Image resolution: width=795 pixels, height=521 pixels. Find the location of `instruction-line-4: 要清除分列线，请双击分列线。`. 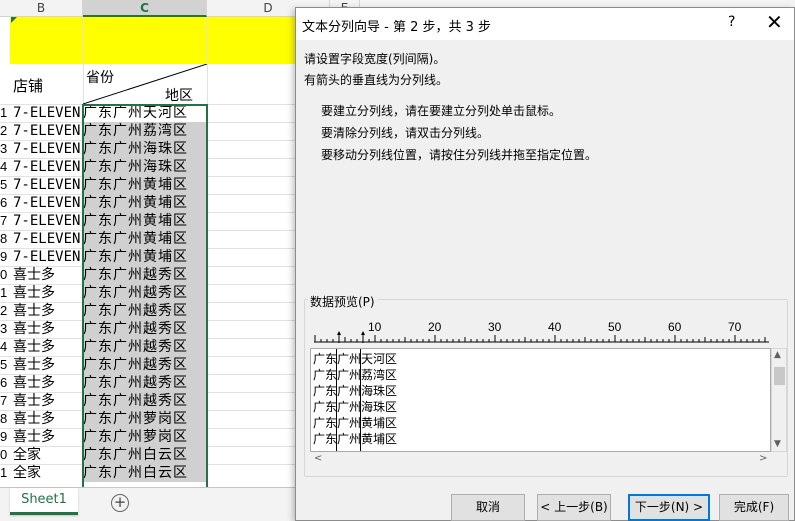

instruction-line-4: 要清除分列线，请双击分列线。 is located at coordinates (405, 133).